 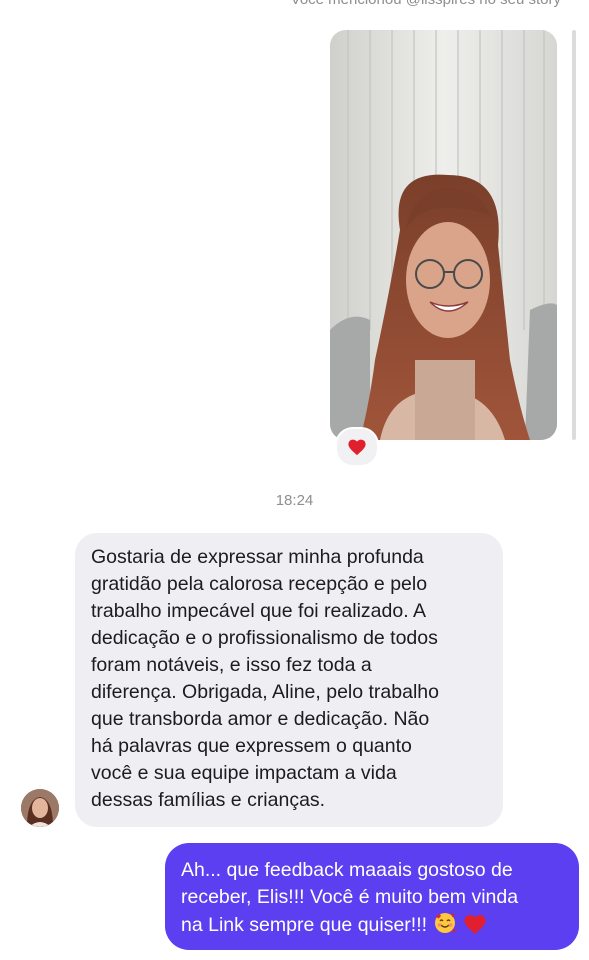 I want to click on message-text-line: gratidão pela calorosa recepção e pelo, so click(x=259, y=584).